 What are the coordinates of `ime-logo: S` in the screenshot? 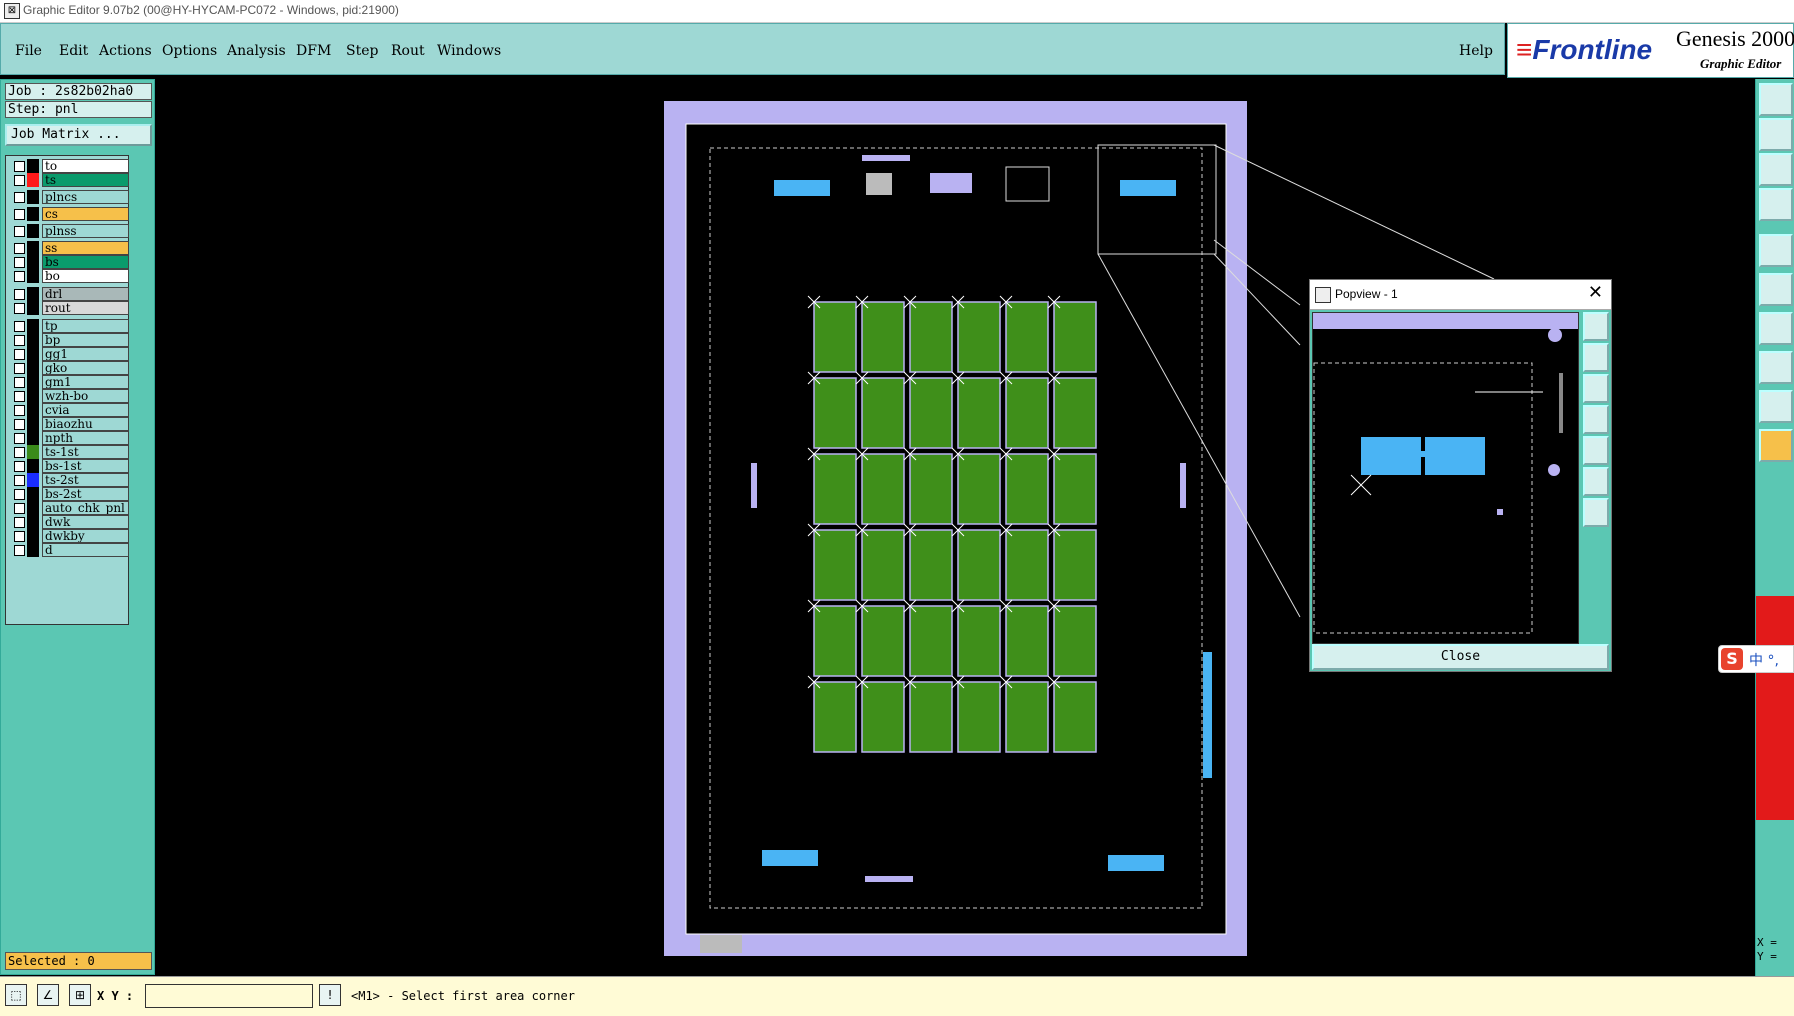 It's located at (1732, 659).